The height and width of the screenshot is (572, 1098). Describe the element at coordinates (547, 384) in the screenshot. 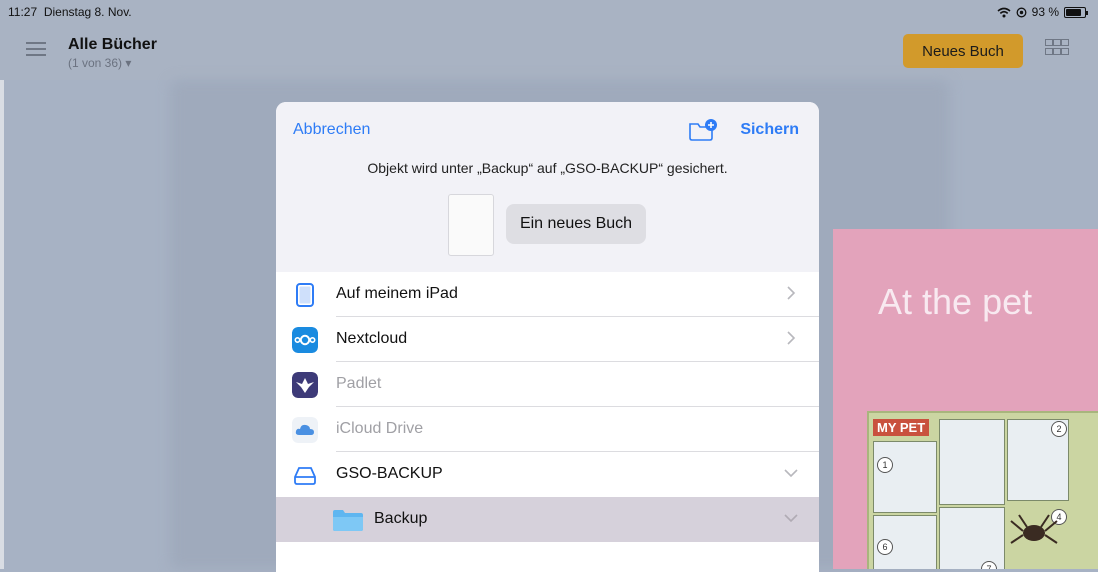

I see `location-item-padlet: Padlet` at that location.